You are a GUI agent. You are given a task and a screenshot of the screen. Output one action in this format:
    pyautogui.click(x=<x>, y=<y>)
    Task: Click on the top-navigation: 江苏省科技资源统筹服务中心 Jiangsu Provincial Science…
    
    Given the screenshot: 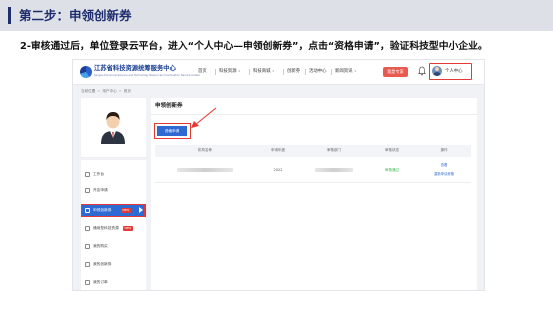 What is the action you would take?
    pyautogui.click(x=278, y=72)
    